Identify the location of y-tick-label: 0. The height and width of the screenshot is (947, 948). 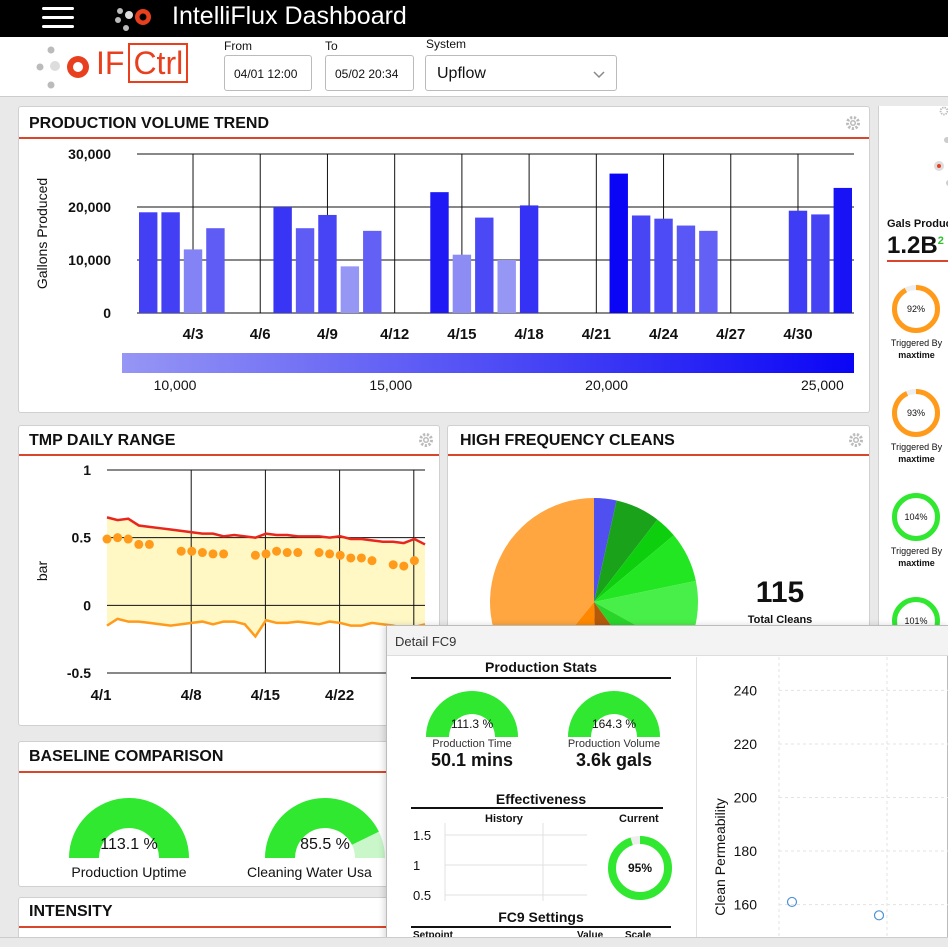
(107, 313).